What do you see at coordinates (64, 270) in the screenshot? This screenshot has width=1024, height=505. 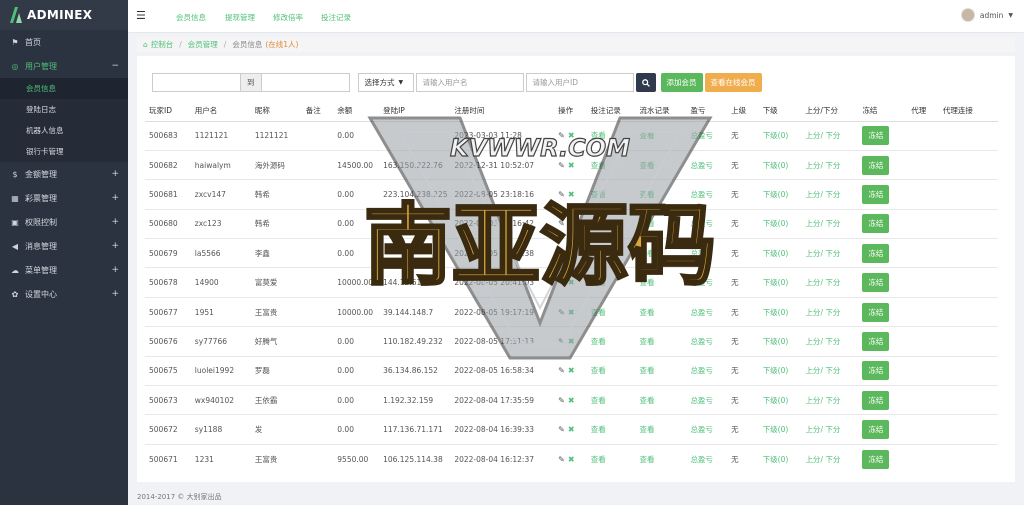 I see `sidebar-item-6: ☁ 菜单管理 +` at bounding box center [64, 270].